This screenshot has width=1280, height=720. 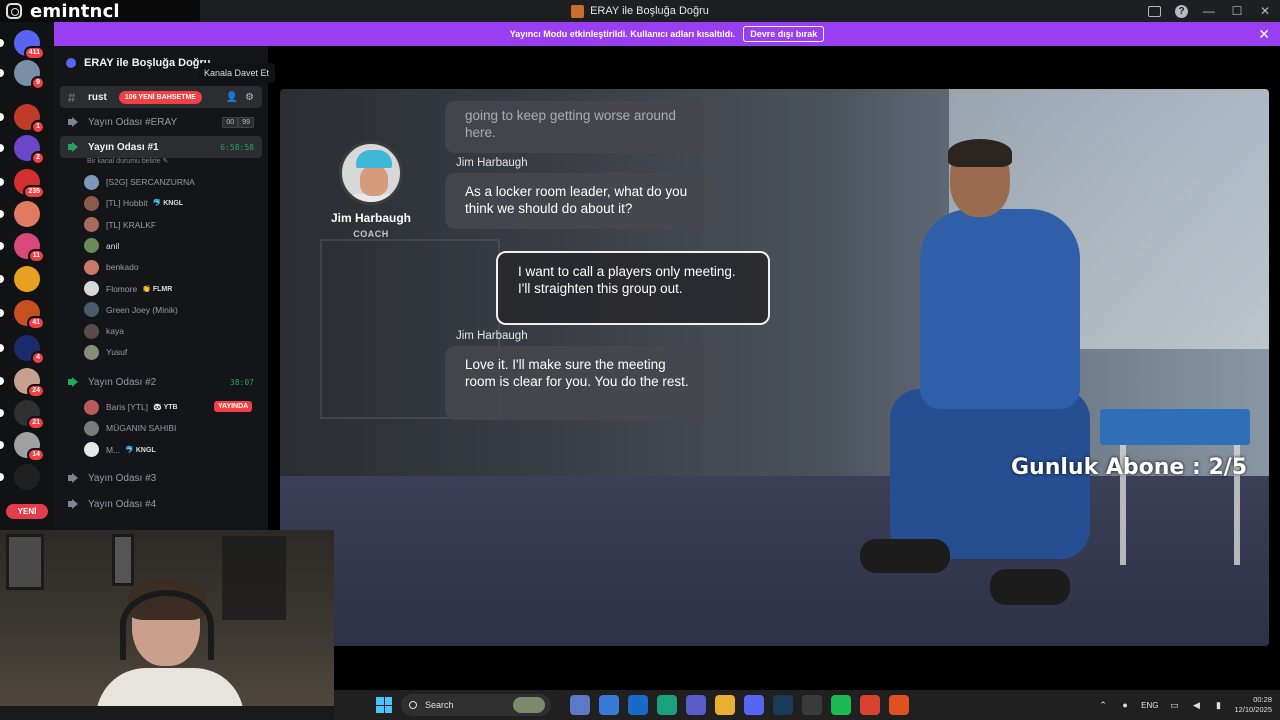 I want to click on chrome-icon, so click(x=870, y=705).